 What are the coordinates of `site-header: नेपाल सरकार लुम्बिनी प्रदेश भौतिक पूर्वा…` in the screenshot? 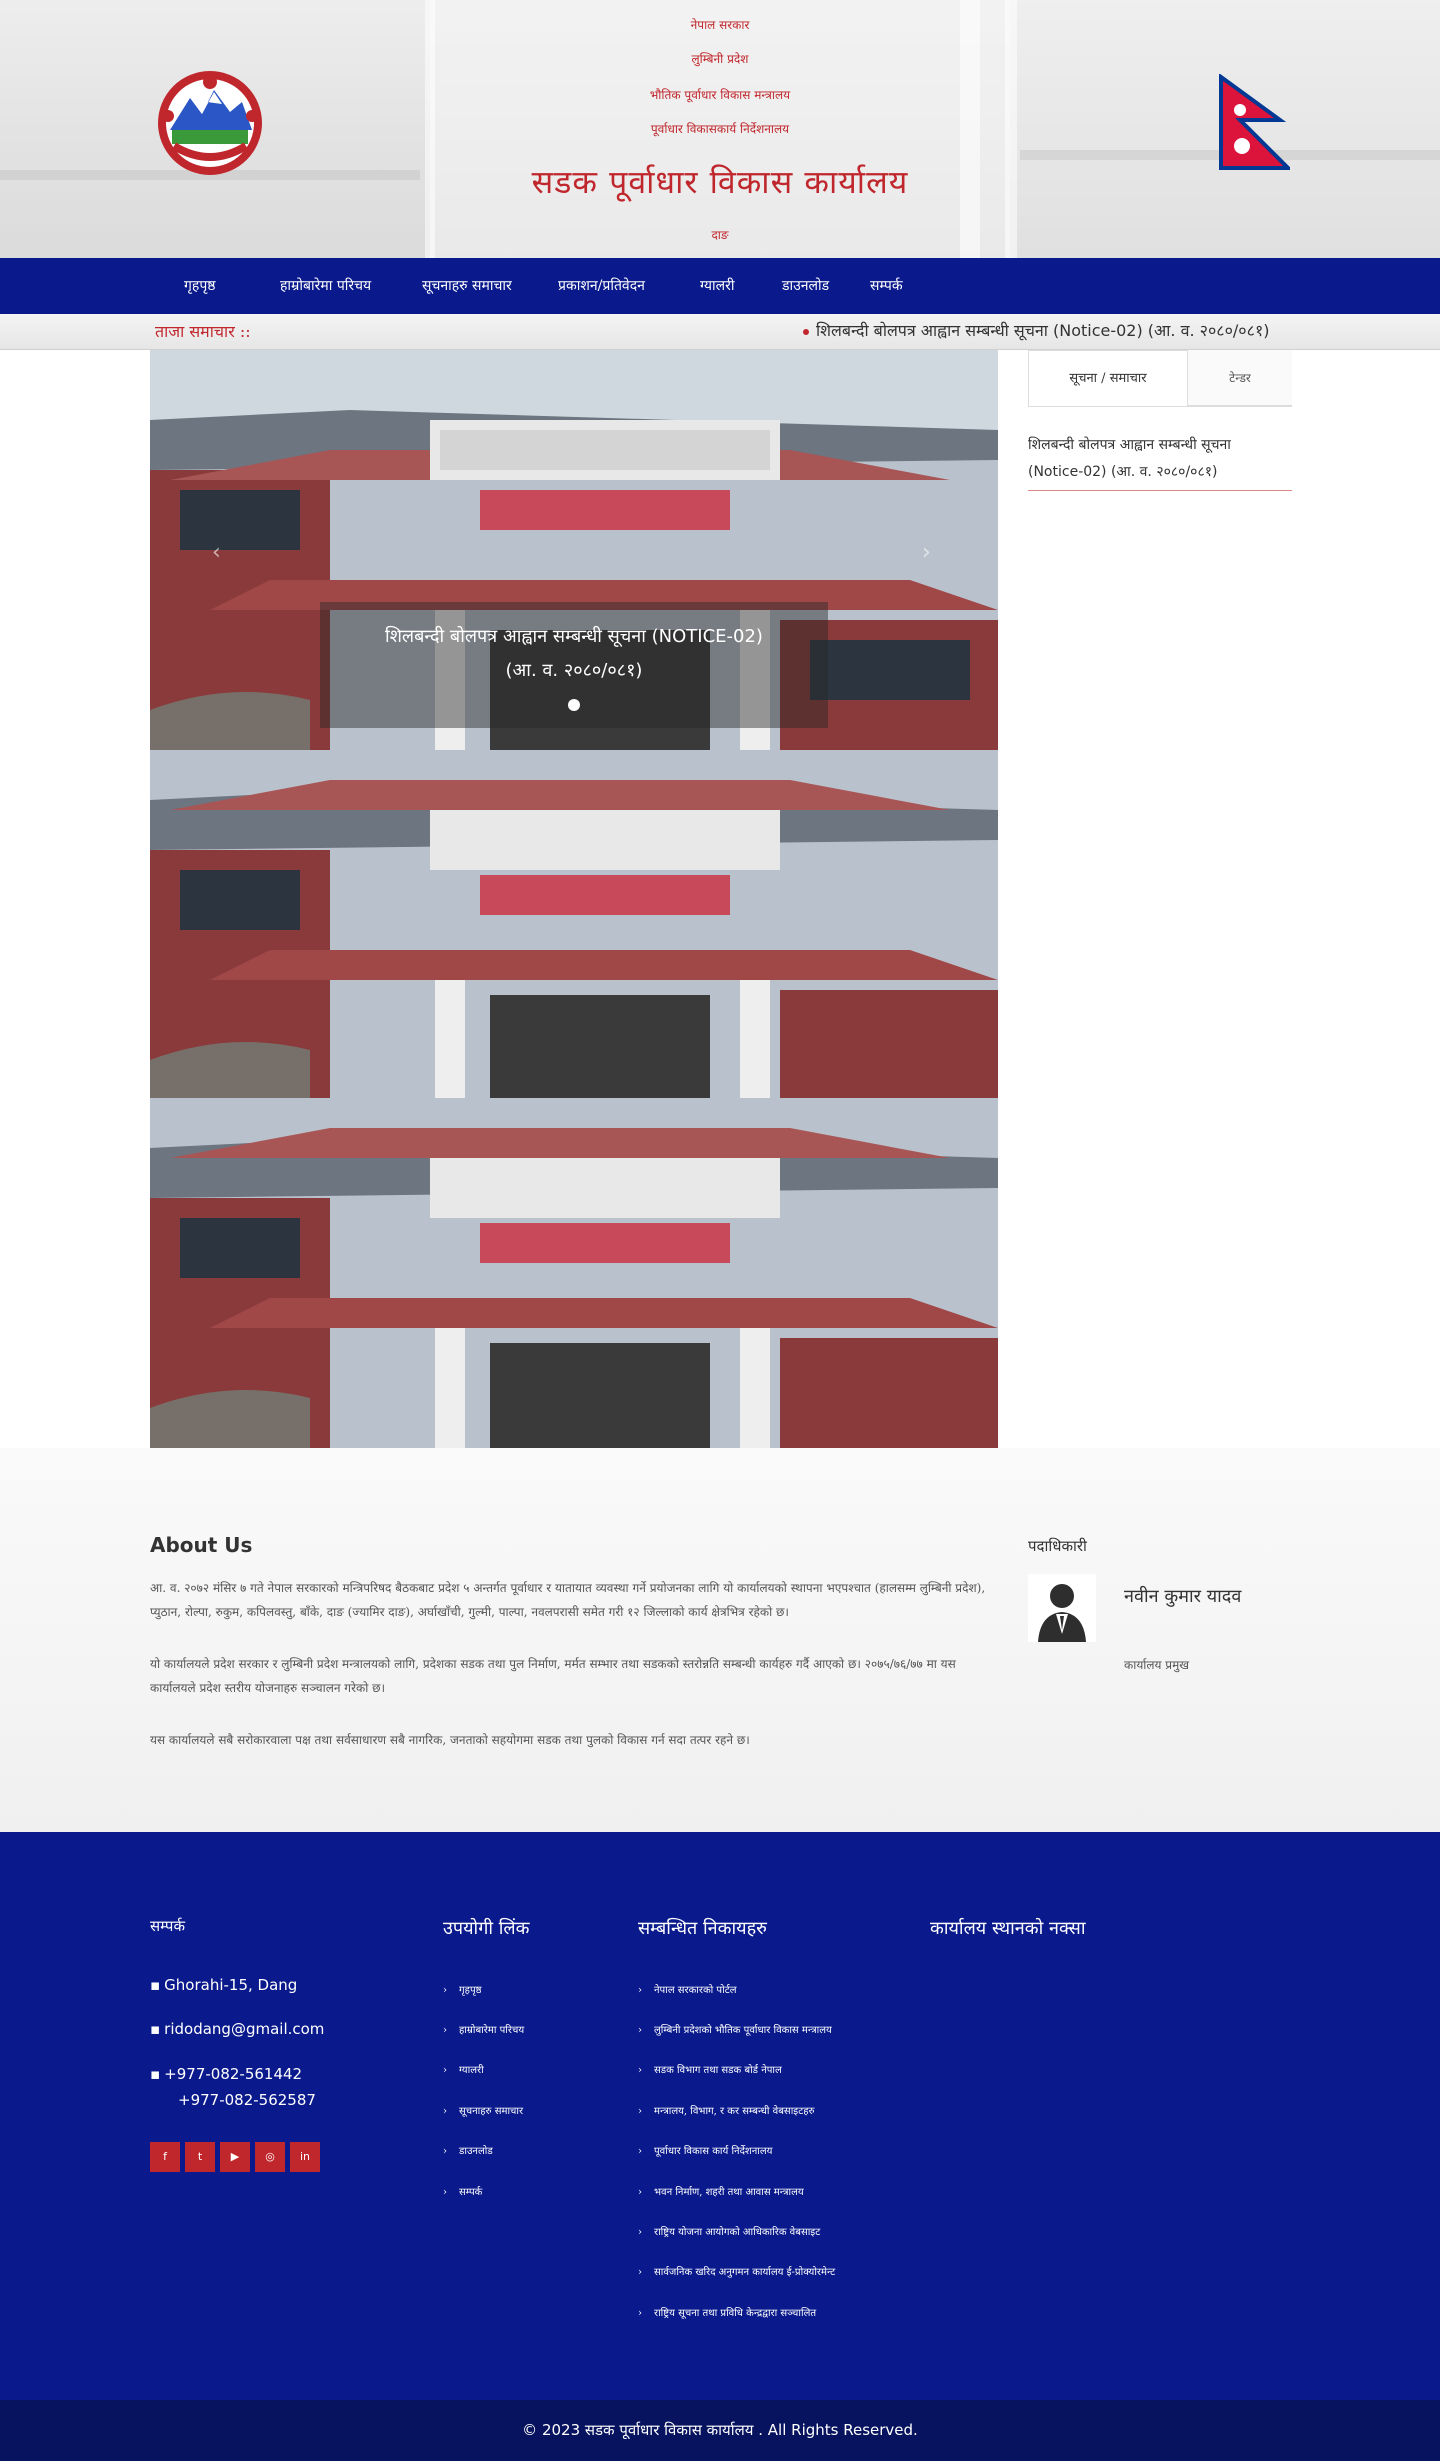 It's located at (720, 129).